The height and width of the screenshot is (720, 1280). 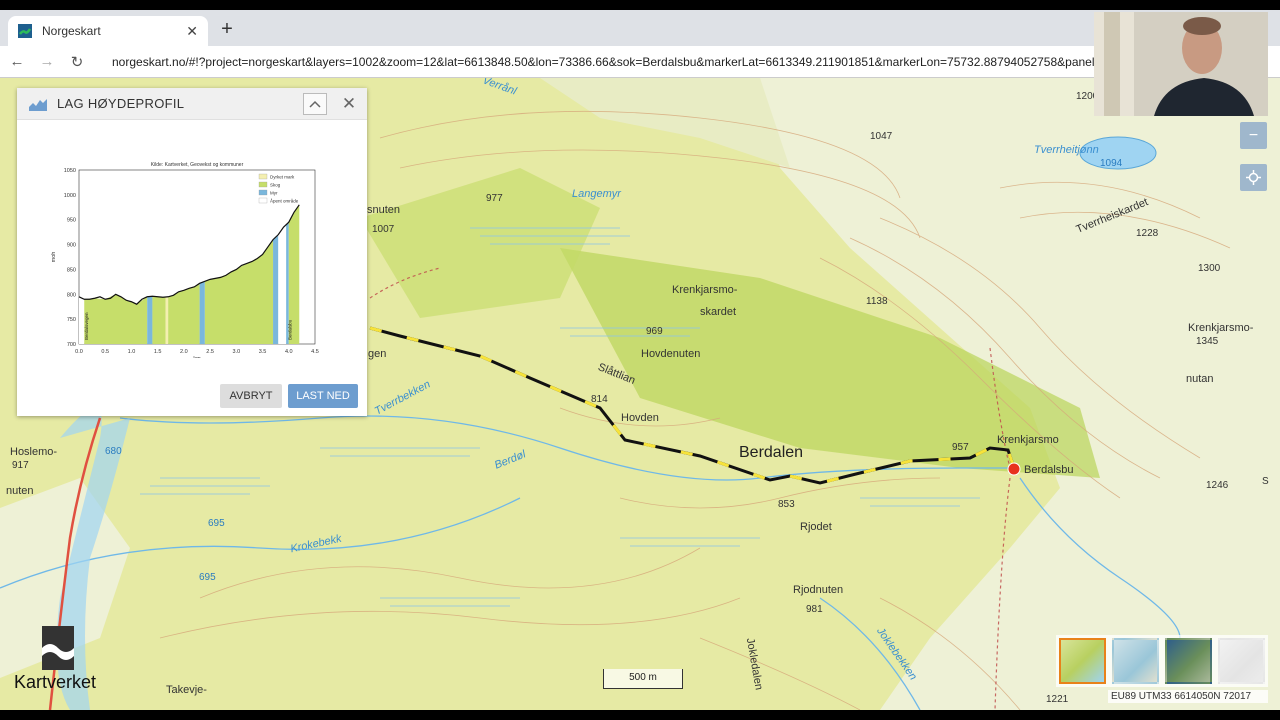 What do you see at coordinates (881, 136) in the screenshot?
I see `map-label-1047: 1047` at bounding box center [881, 136].